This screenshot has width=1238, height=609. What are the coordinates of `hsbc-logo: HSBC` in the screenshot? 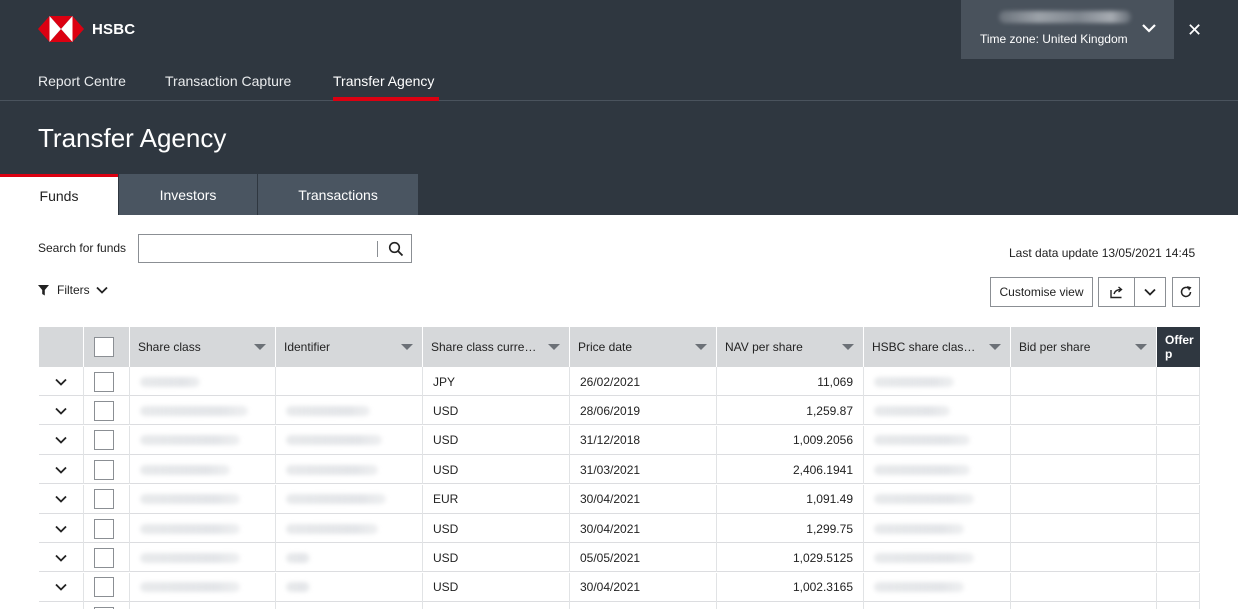 It's located at (86, 29).